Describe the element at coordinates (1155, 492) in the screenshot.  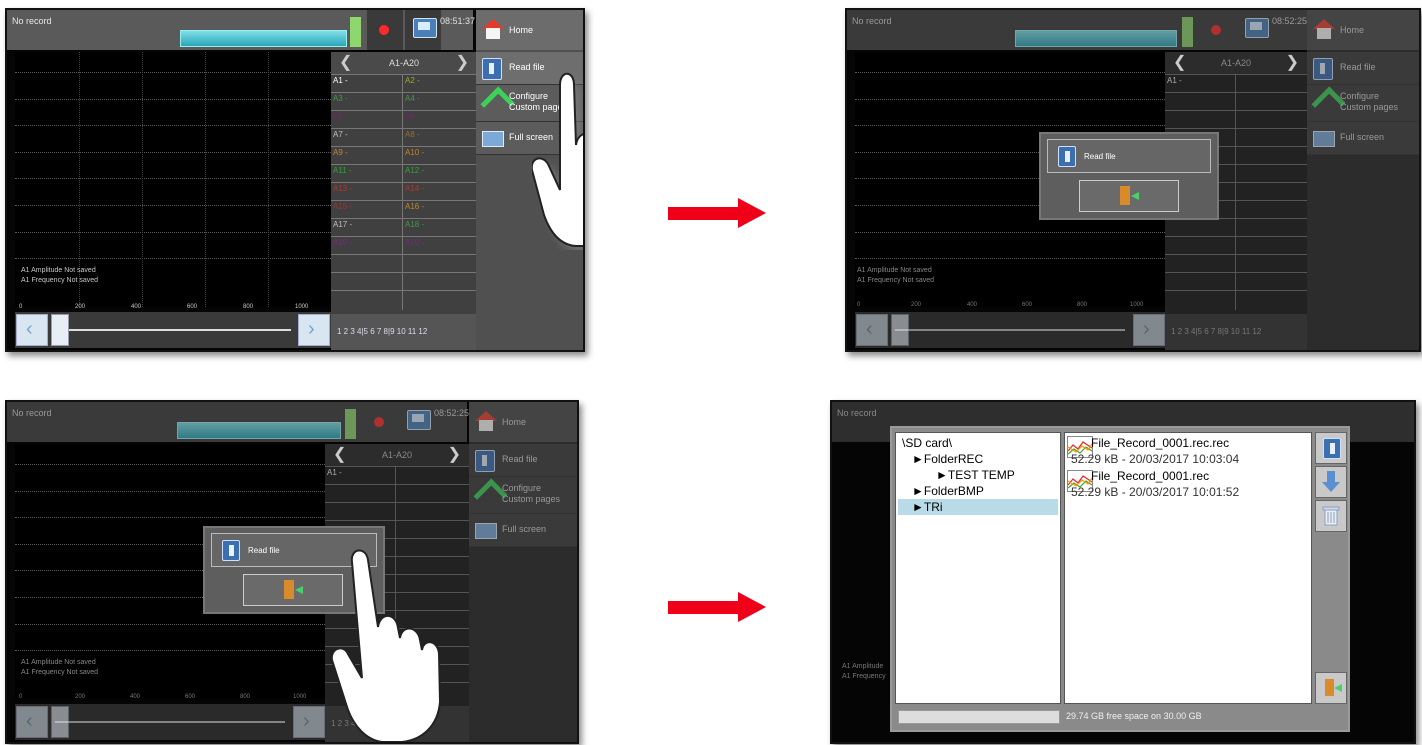
I see `file-meta: 52.29 kB - 20/03/2017 10:01:52` at that location.